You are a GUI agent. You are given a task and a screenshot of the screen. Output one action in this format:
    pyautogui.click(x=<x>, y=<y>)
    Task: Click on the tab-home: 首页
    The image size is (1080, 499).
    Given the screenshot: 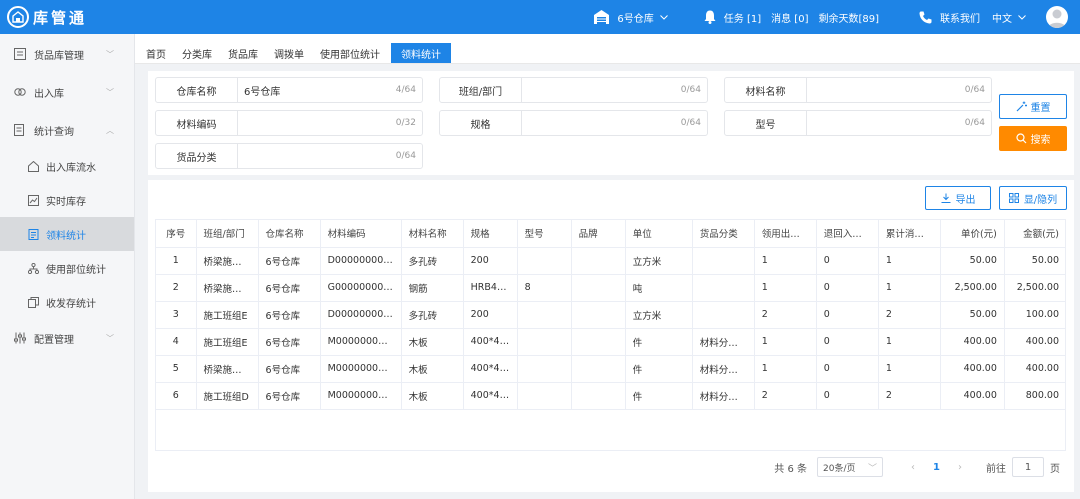 What is the action you would take?
    pyautogui.click(x=156, y=53)
    